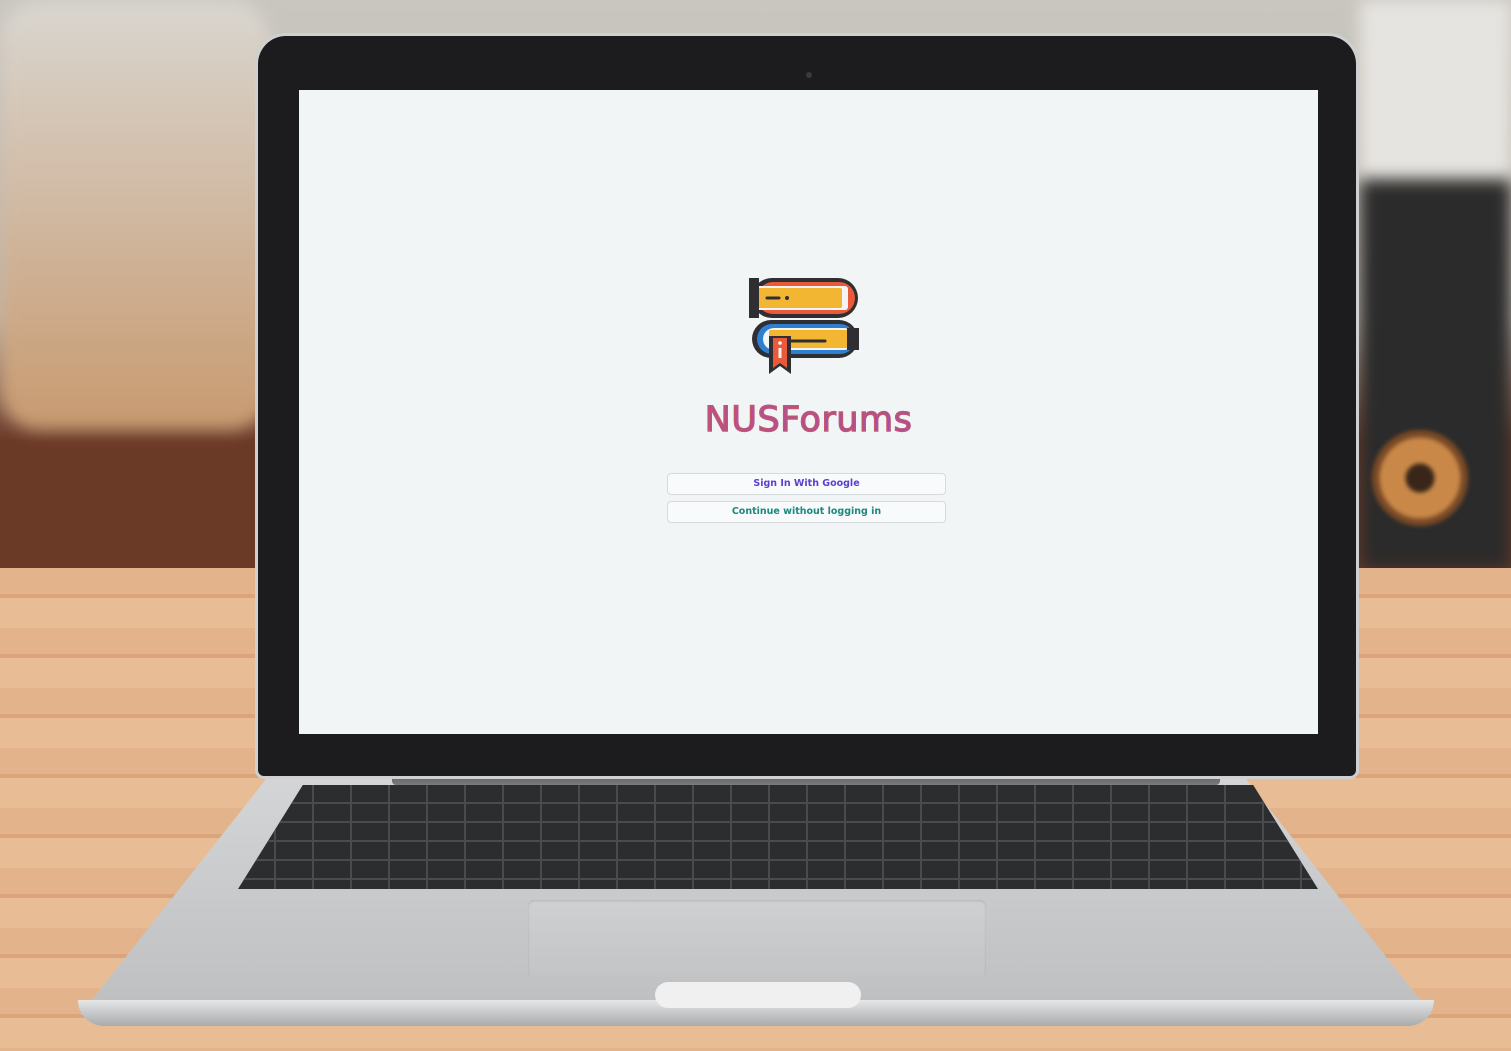 This screenshot has width=1511, height=1051. I want to click on background-donut, so click(1420, 478).